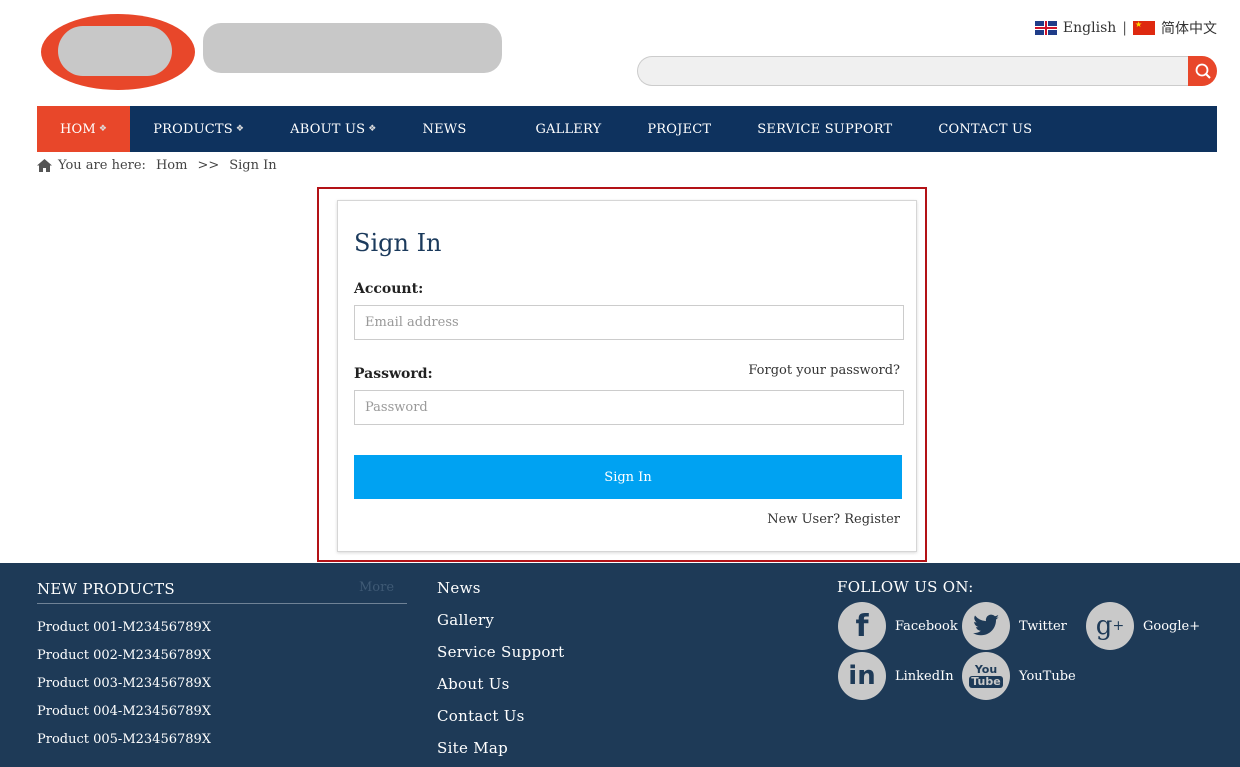  Describe the element at coordinates (78, 129) in the screenshot. I see `nav-item-label: HOM` at that location.